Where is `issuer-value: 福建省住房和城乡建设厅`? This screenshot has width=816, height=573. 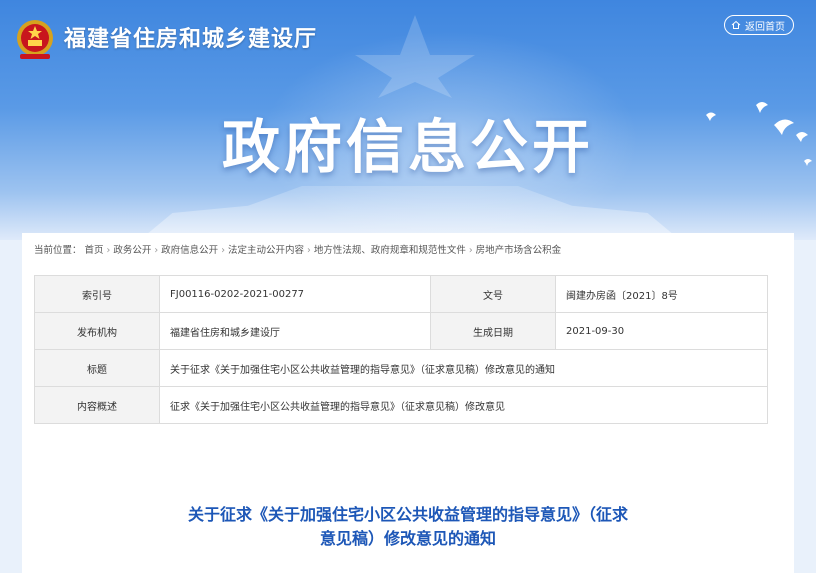 issuer-value: 福建省住房和城乡建设厅 is located at coordinates (295, 331).